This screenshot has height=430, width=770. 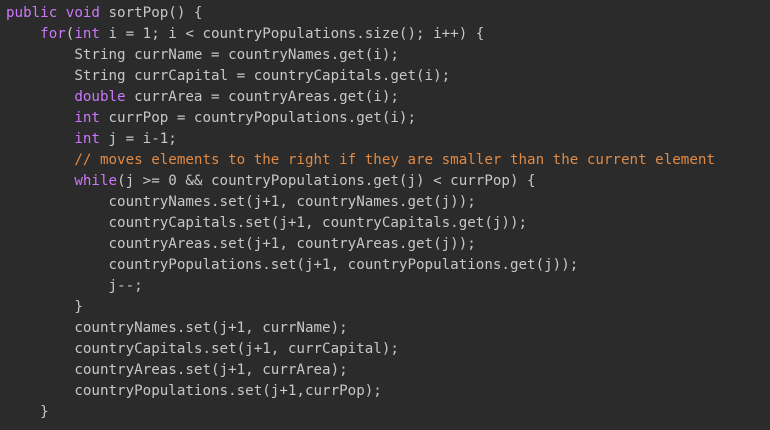 I want to click on code-token-plain: countryPopulations.set(j+1,currPop);, so click(x=228, y=391).